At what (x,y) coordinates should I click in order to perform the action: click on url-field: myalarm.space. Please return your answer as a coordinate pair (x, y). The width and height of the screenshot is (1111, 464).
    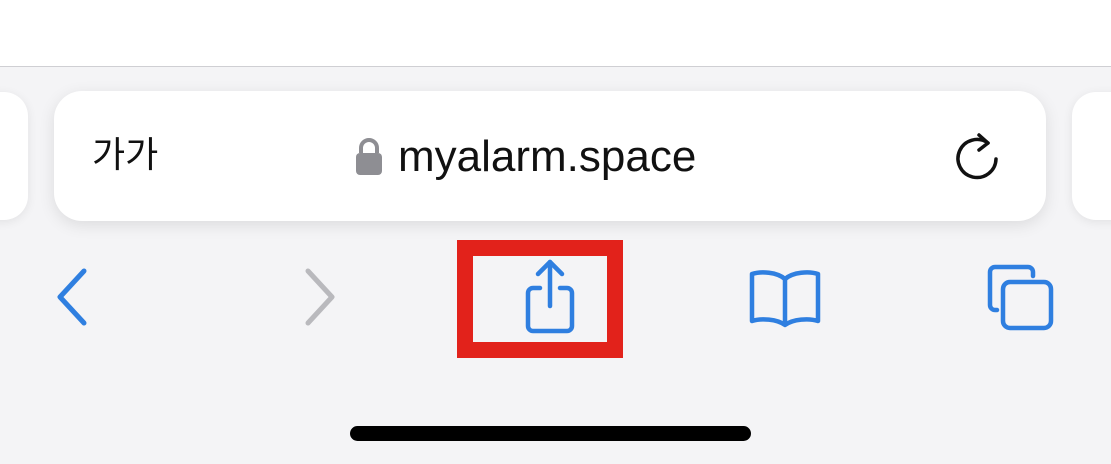
    Looking at the image, I should click on (525, 157).